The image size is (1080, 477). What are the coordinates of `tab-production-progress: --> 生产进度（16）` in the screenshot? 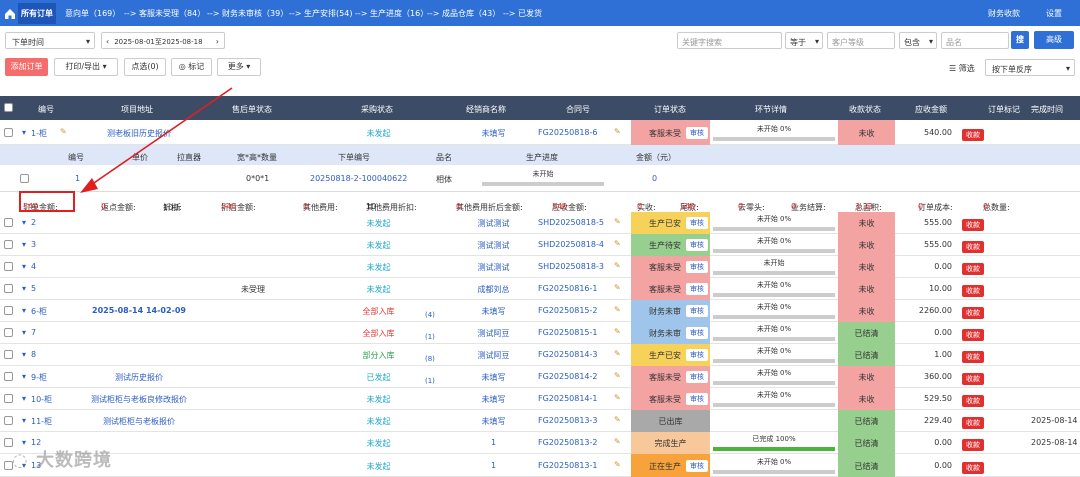 It's located at (391, 13).